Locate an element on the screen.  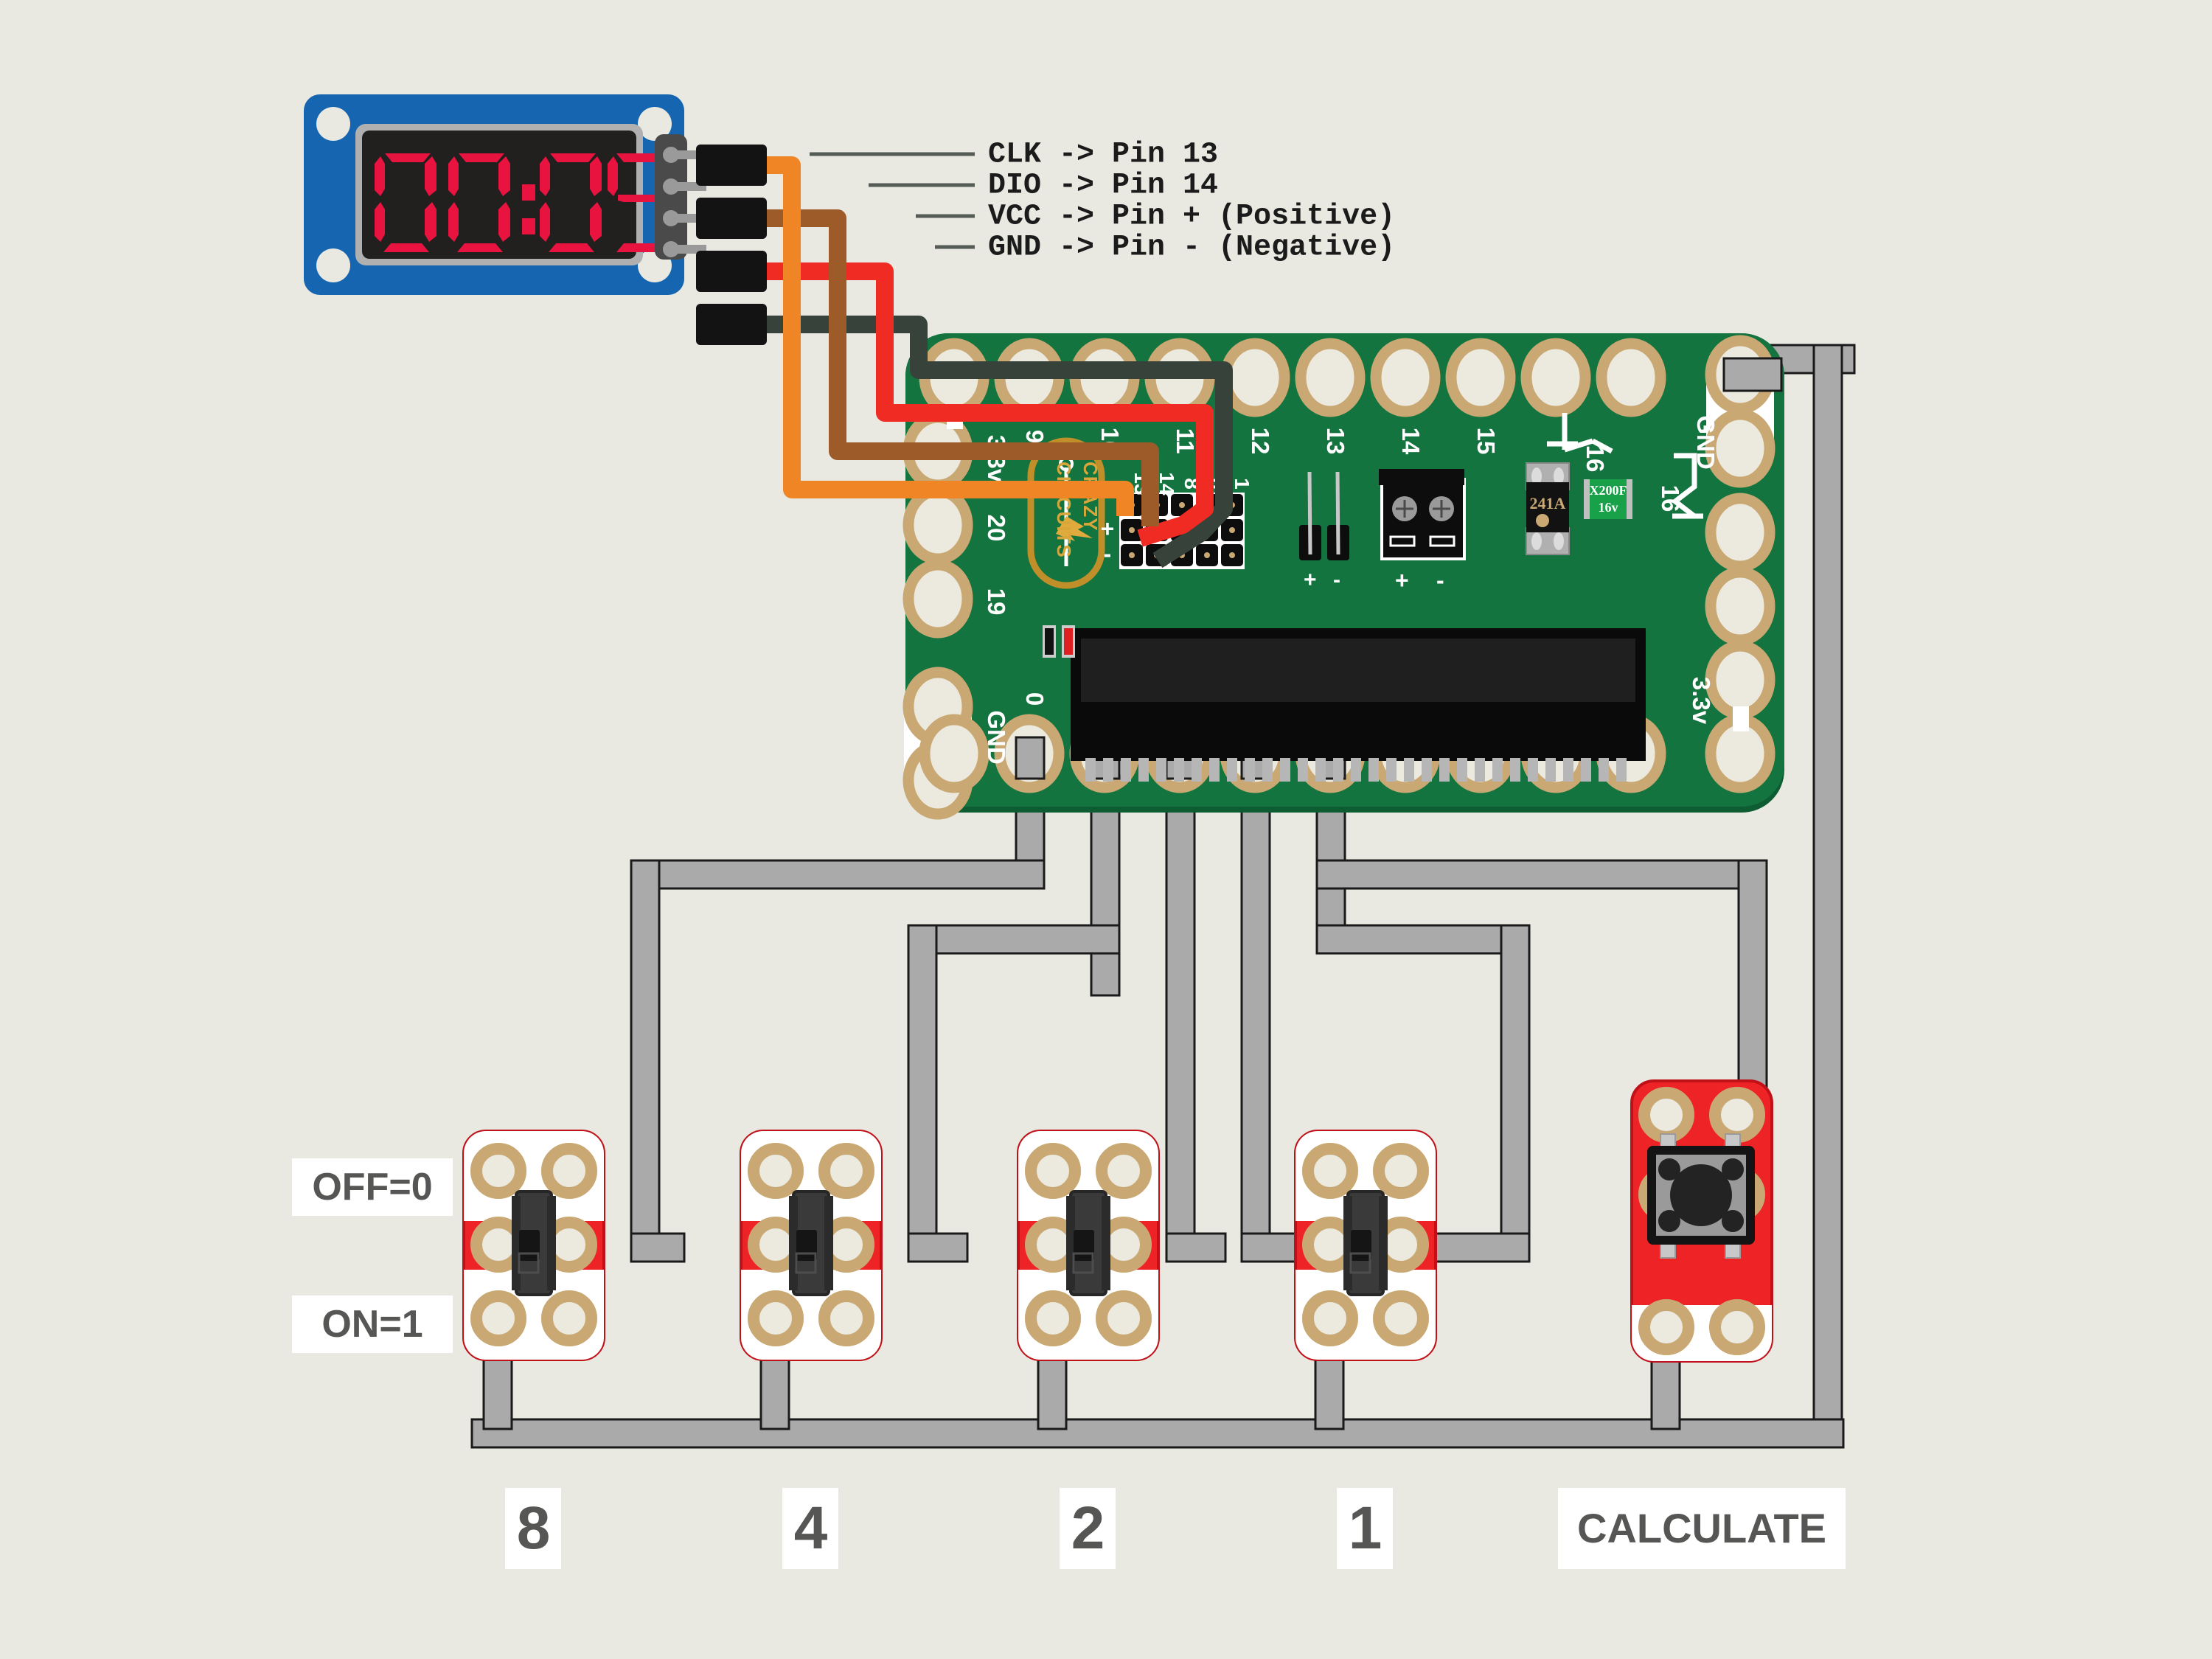
connector-gnd is located at coordinates (731, 324).